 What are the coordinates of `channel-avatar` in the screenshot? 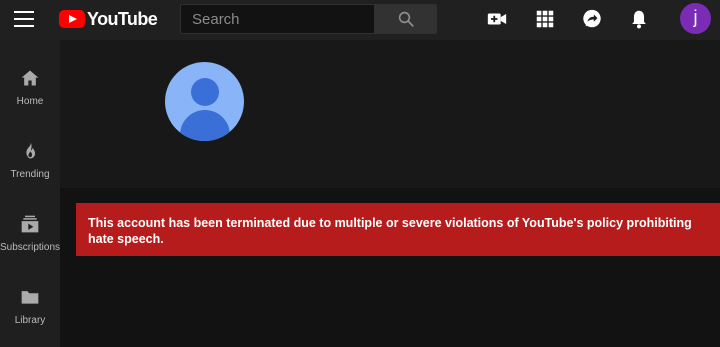 It's located at (204, 101).